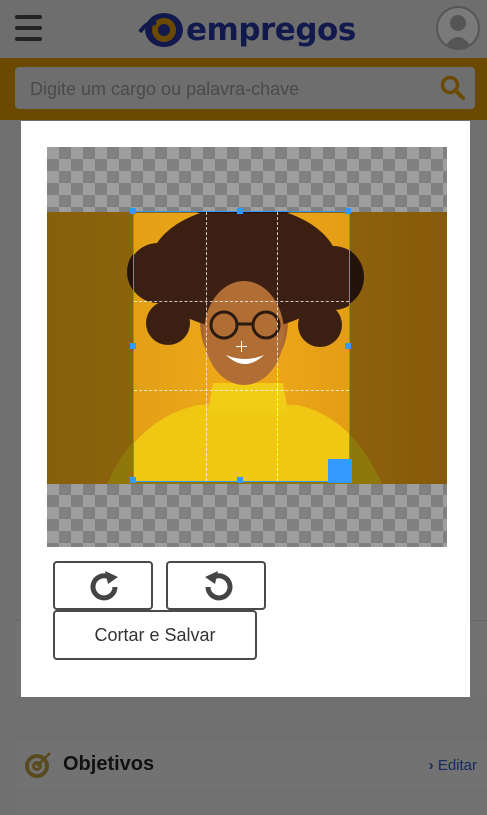 This screenshot has height=815, width=487. What do you see at coordinates (160, 30) in the screenshot?
I see `eye-logo-icon` at bounding box center [160, 30].